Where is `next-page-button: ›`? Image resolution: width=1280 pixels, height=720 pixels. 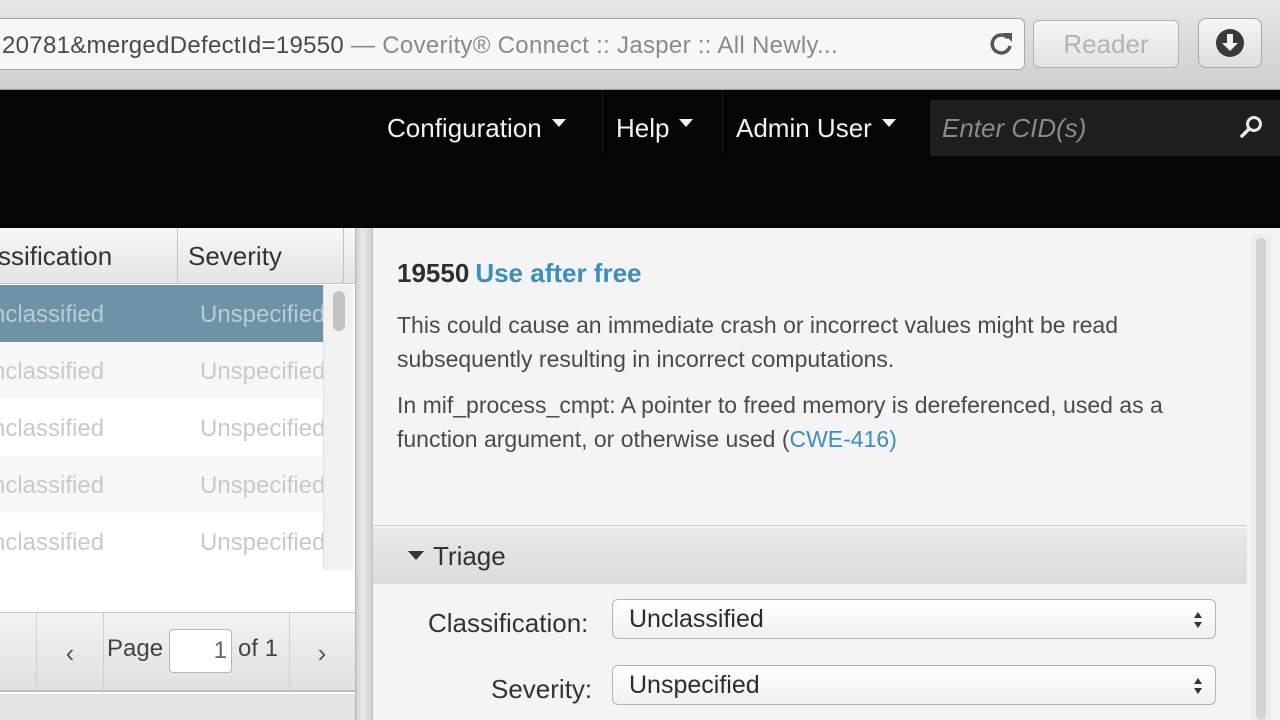
next-page-button: › is located at coordinates (322, 653).